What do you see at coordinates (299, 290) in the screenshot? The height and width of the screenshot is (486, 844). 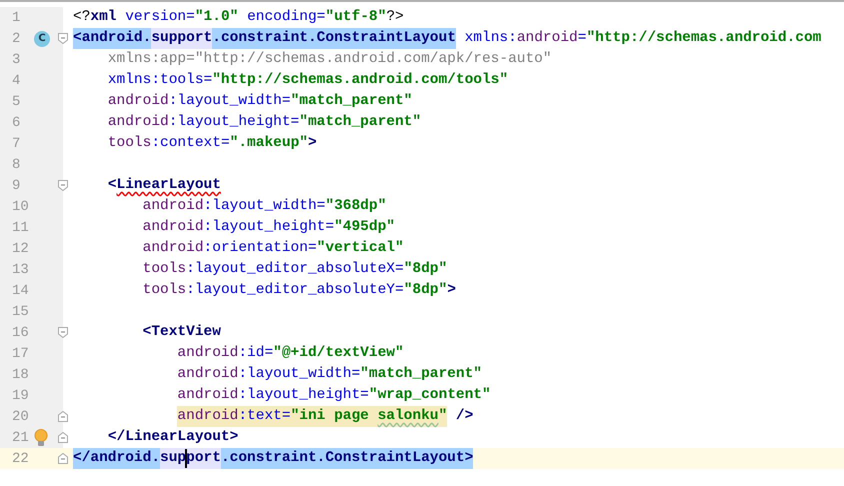 I see `code-line: tools:layout_editor_absoluteY="8dp">` at bounding box center [299, 290].